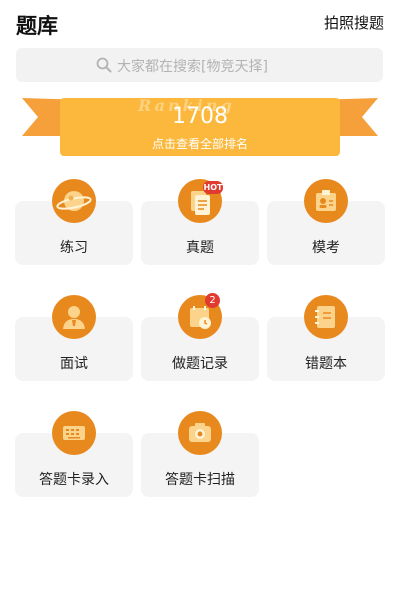 Image resolution: width=400 pixels, height=606 pixels. Describe the element at coordinates (200, 143) in the screenshot. I see `view-ranking-link: 点击查看全部排名` at that location.